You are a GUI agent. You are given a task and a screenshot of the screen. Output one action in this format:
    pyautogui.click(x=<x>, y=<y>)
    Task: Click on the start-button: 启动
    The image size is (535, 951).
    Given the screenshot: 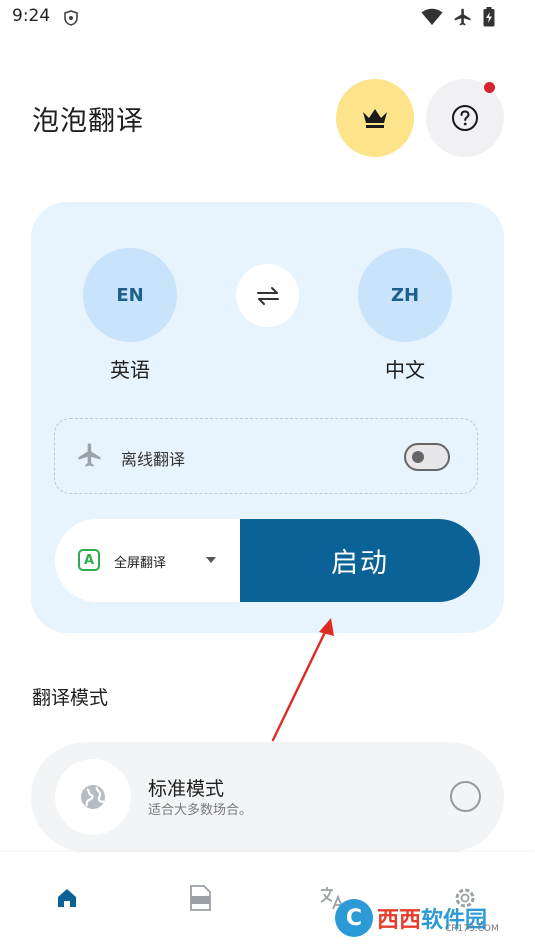 What is the action you would take?
    pyautogui.click(x=360, y=560)
    